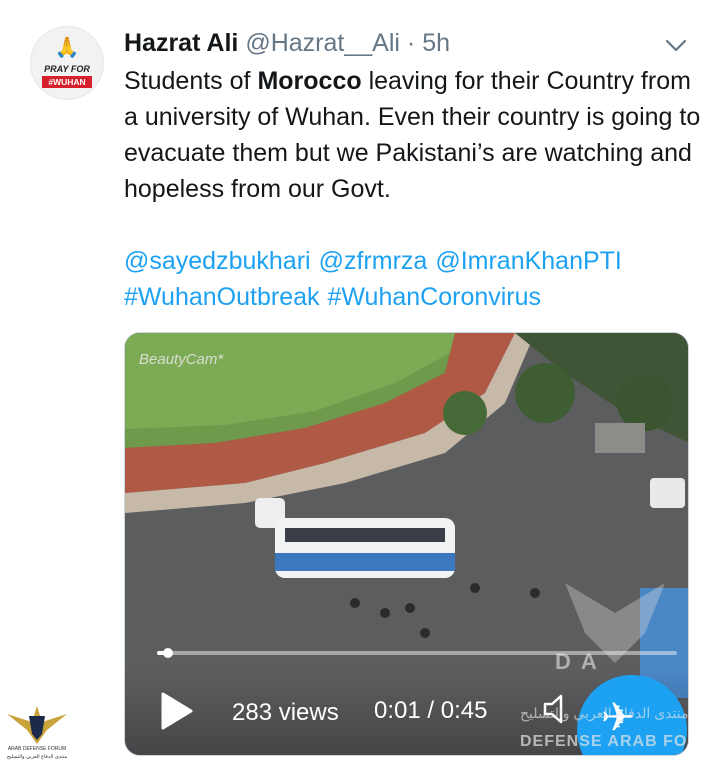  I want to click on avatar-line1: PRAY FOR, so click(67, 69).